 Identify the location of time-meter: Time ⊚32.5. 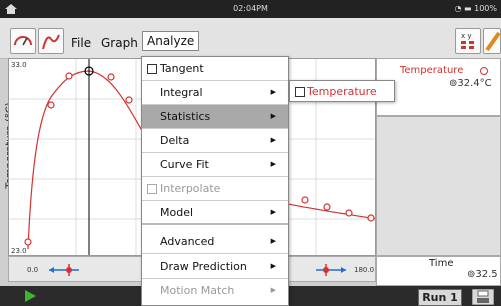
(438, 271).